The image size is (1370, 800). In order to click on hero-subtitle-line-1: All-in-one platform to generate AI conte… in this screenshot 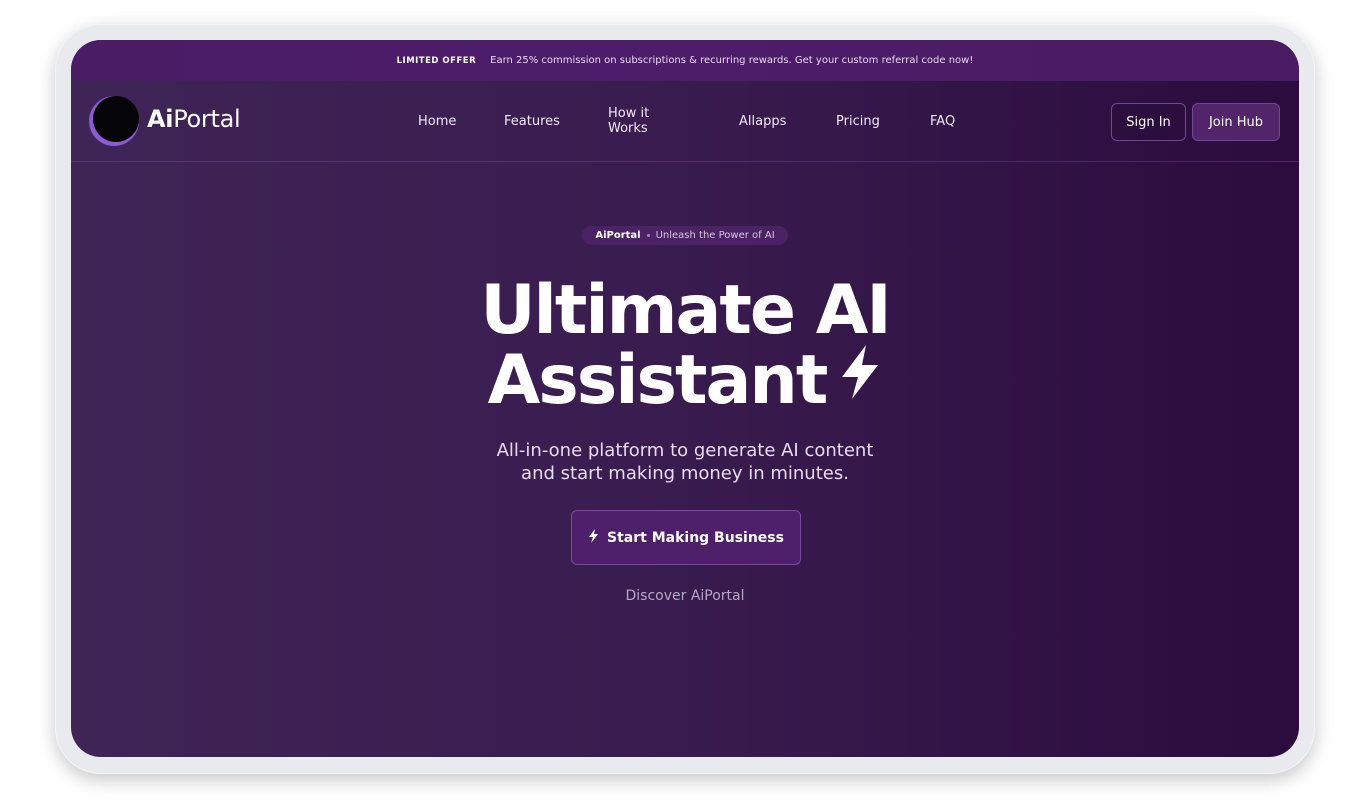, I will do `click(685, 450)`.